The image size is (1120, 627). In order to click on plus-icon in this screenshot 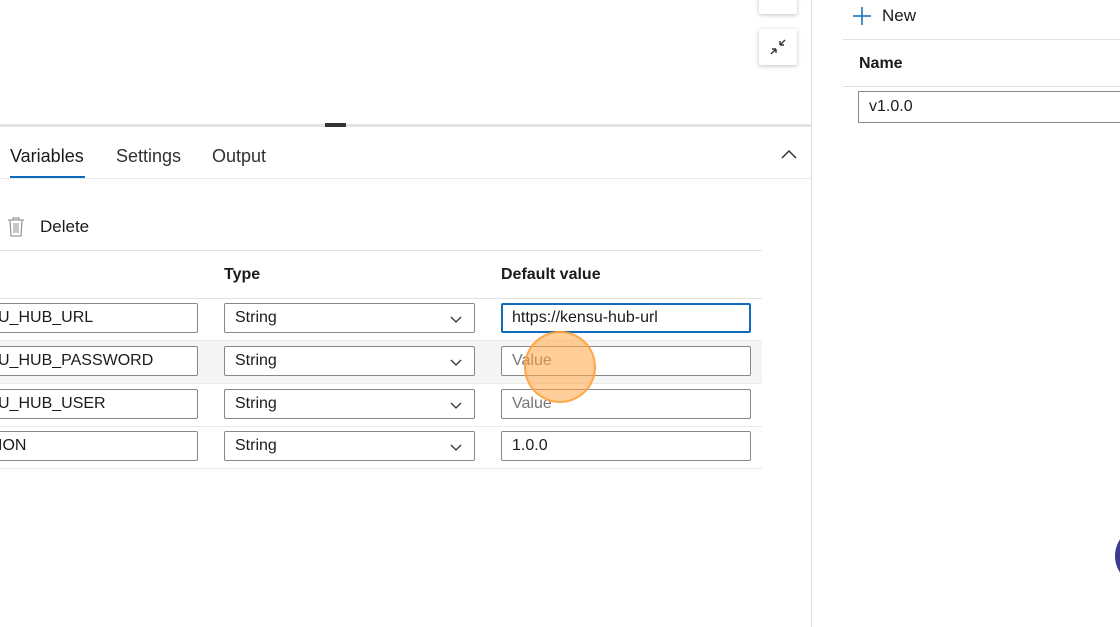, I will do `click(862, 16)`.